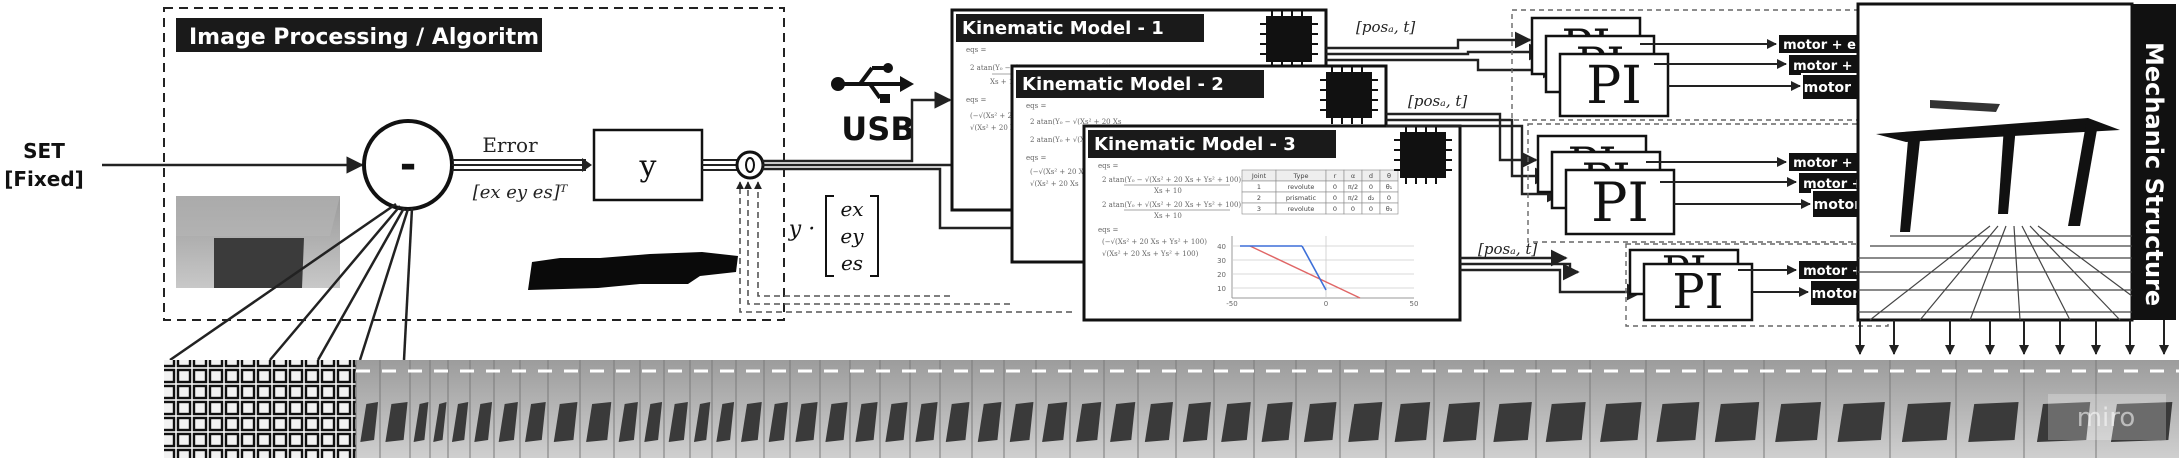 Image resolution: width=2179 pixels, height=458 pixels. Describe the element at coordinates (1389, 176) in the screenshot. I see `dh-header-text: θ` at that location.